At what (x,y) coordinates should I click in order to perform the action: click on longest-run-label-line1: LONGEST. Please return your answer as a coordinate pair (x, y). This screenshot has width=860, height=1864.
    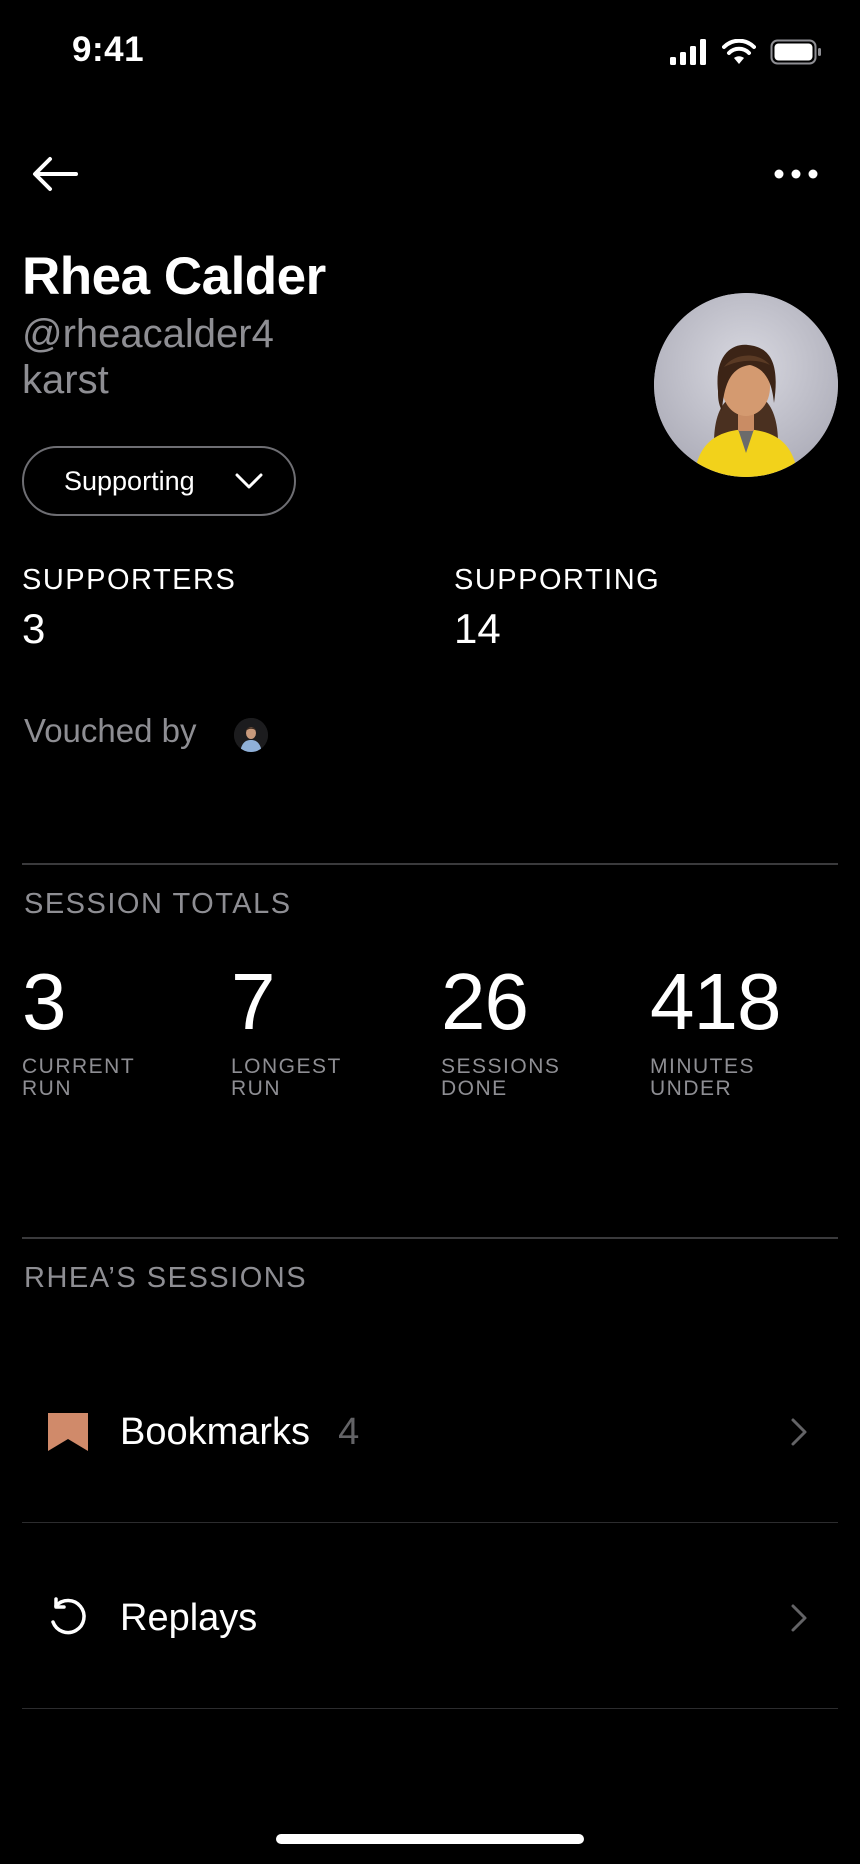
    Looking at the image, I should click on (286, 1066).